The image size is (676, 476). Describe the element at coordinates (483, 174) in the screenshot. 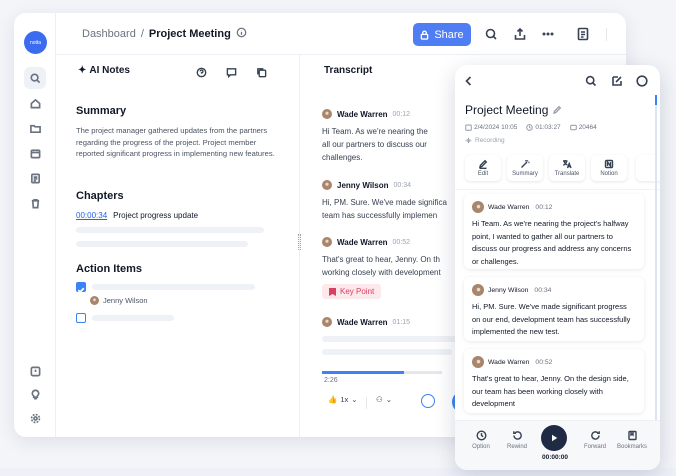

I see `tool-edit-label: Edit` at that location.